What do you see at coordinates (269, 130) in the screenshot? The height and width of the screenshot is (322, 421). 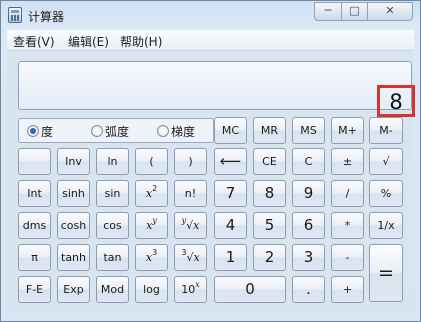 I see `mr-button: MR` at bounding box center [269, 130].